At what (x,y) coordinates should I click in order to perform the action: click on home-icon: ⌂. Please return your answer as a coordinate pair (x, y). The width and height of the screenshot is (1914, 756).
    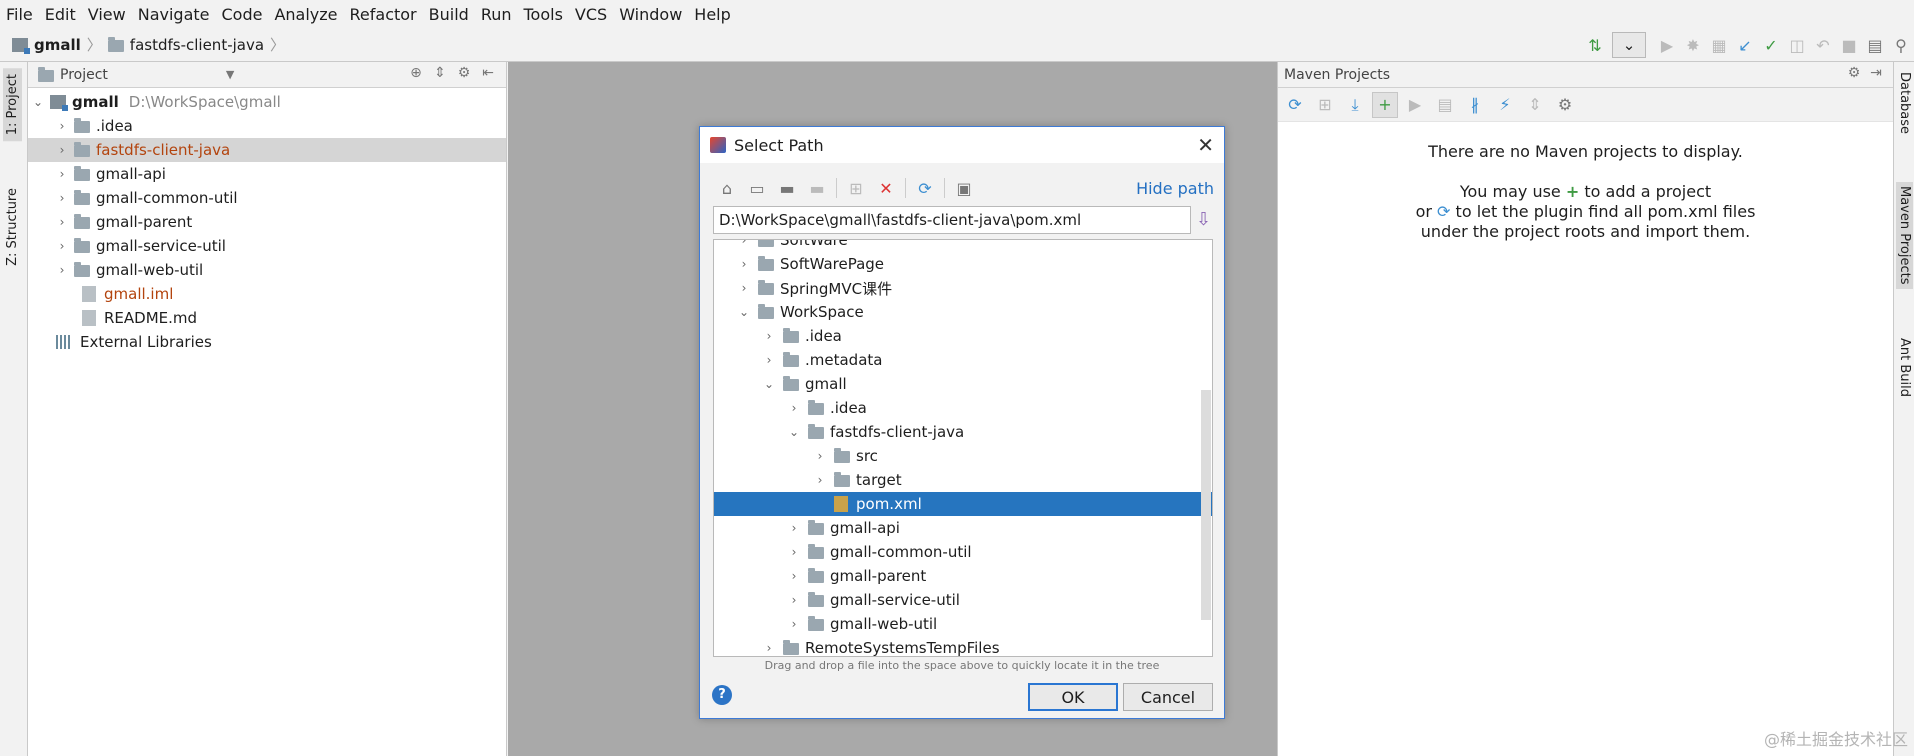
    Looking at the image, I should click on (727, 188).